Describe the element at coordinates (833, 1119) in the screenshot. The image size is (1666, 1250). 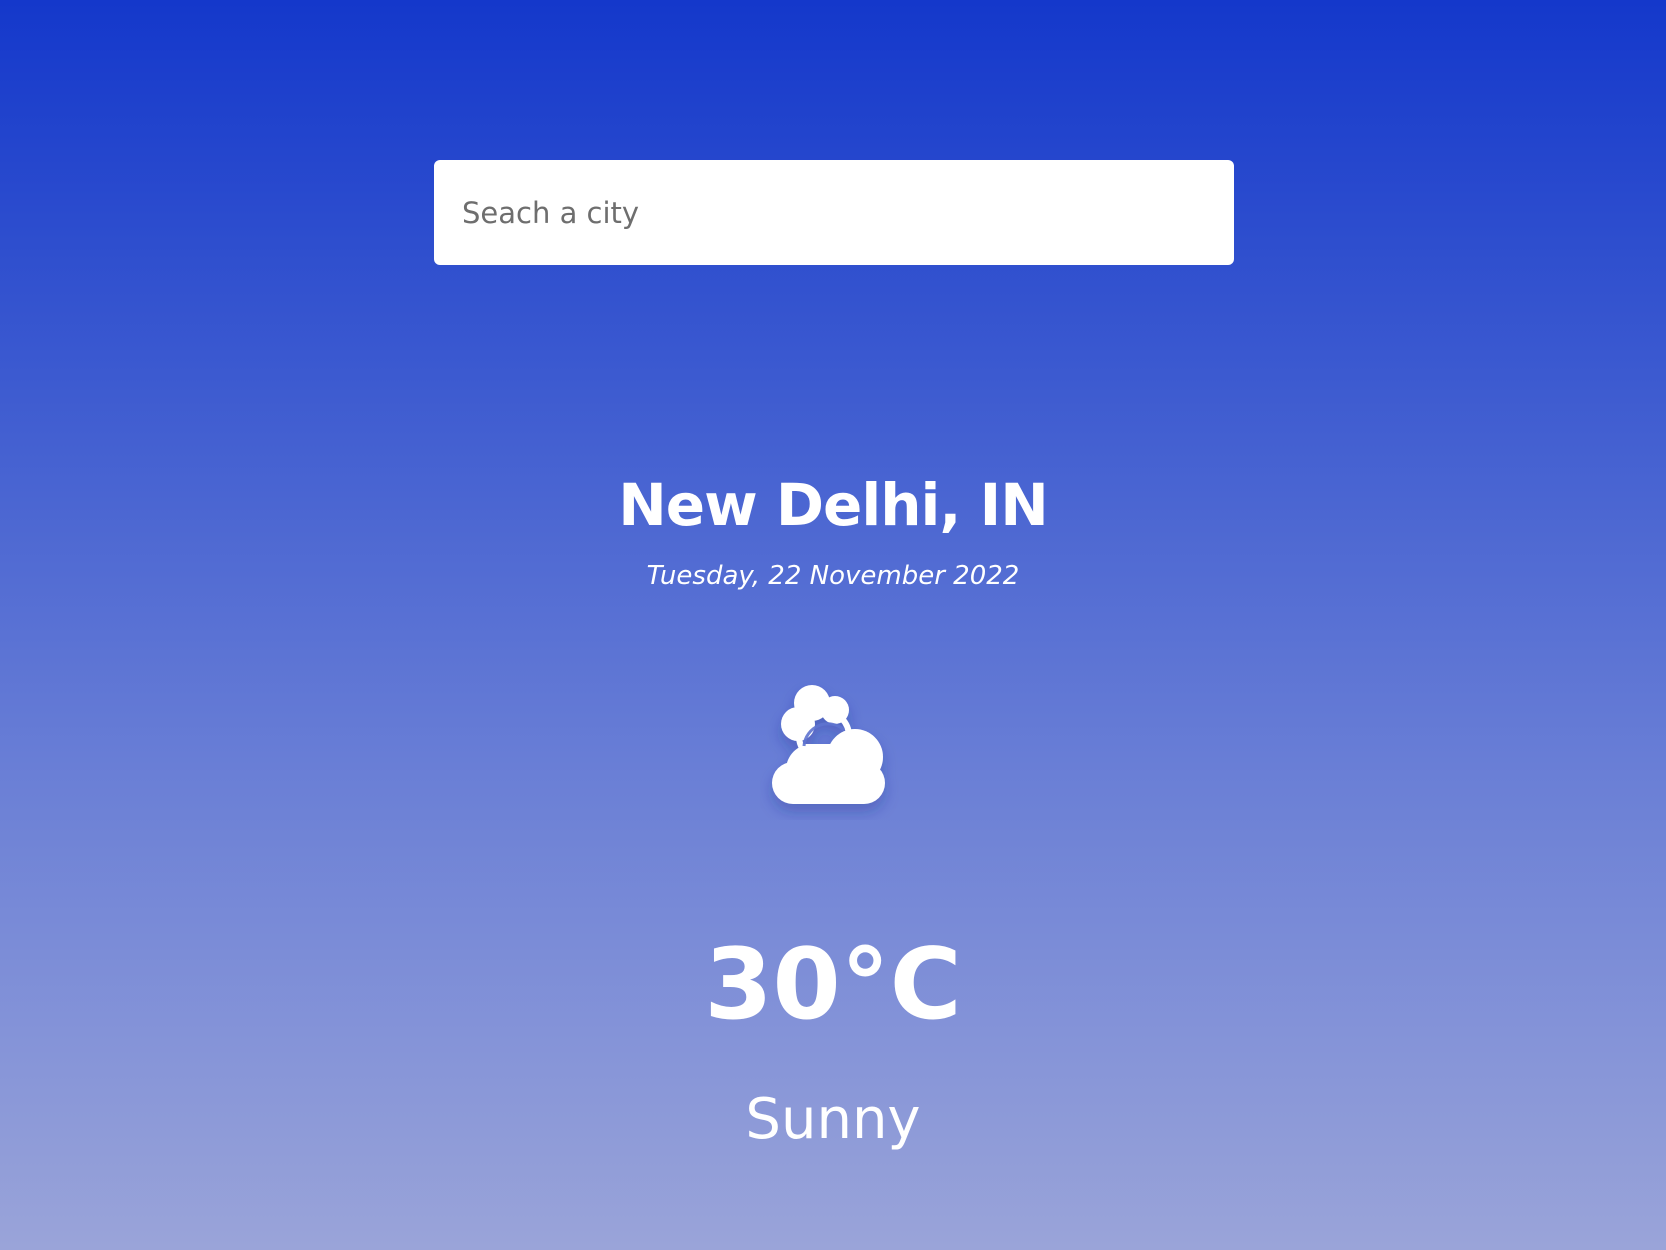
I see `weather-condition: Sunny` at that location.